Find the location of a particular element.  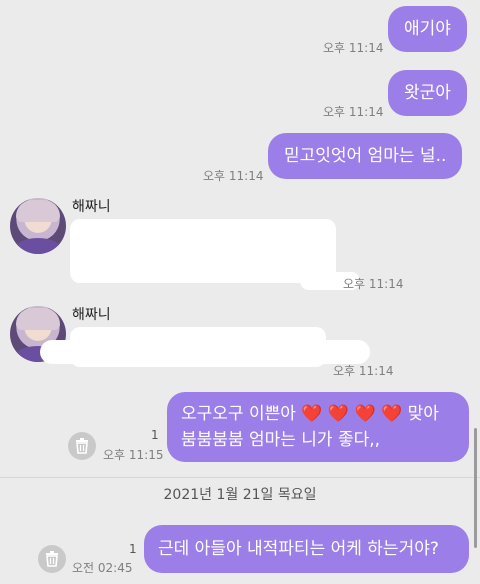

divider is located at coordinates (240, 477).